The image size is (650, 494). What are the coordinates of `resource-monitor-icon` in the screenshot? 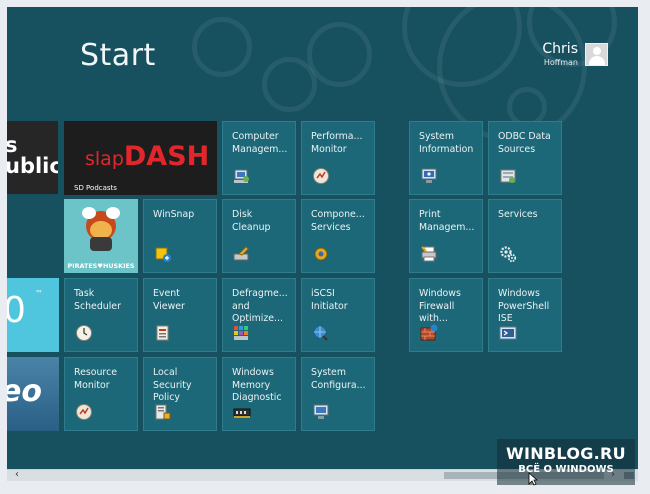 It's located at (84, 412).